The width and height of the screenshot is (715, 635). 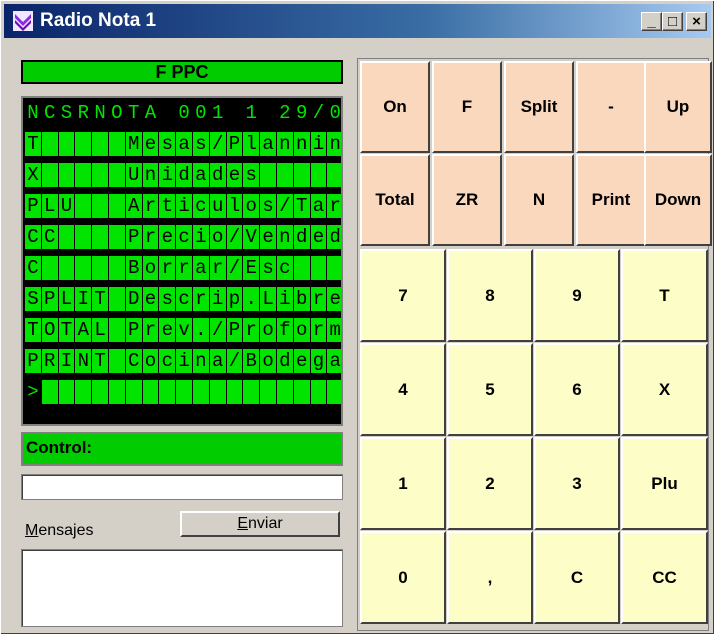 I want to click on key-down: Down, so click(x=678, y=200).